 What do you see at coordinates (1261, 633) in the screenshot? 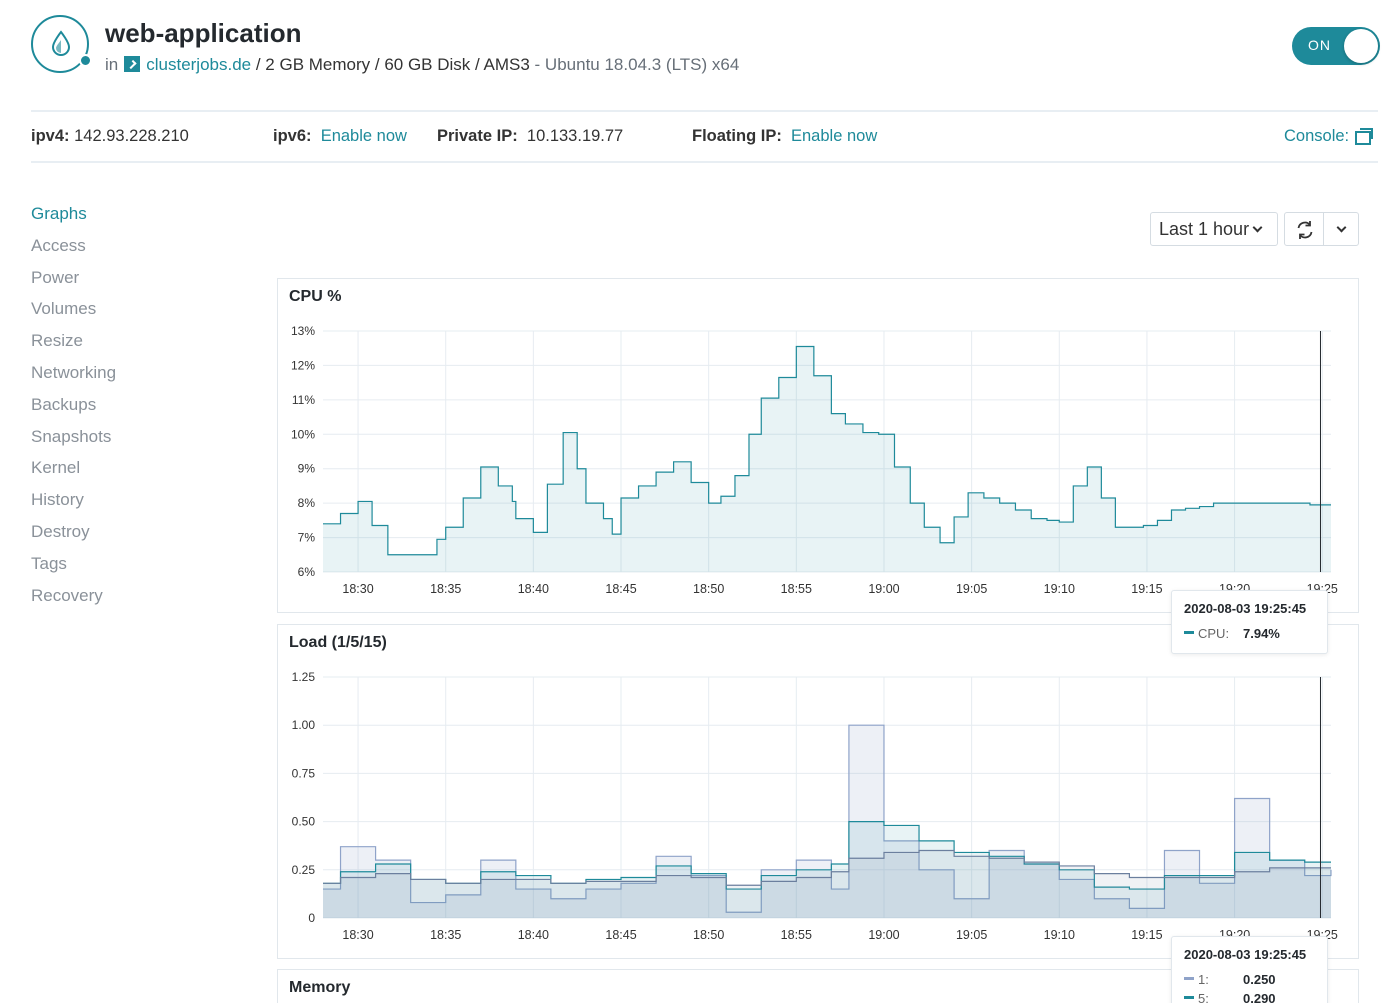
I see `tooltip-value: 7.94%` at bounding box center [1261, 633].